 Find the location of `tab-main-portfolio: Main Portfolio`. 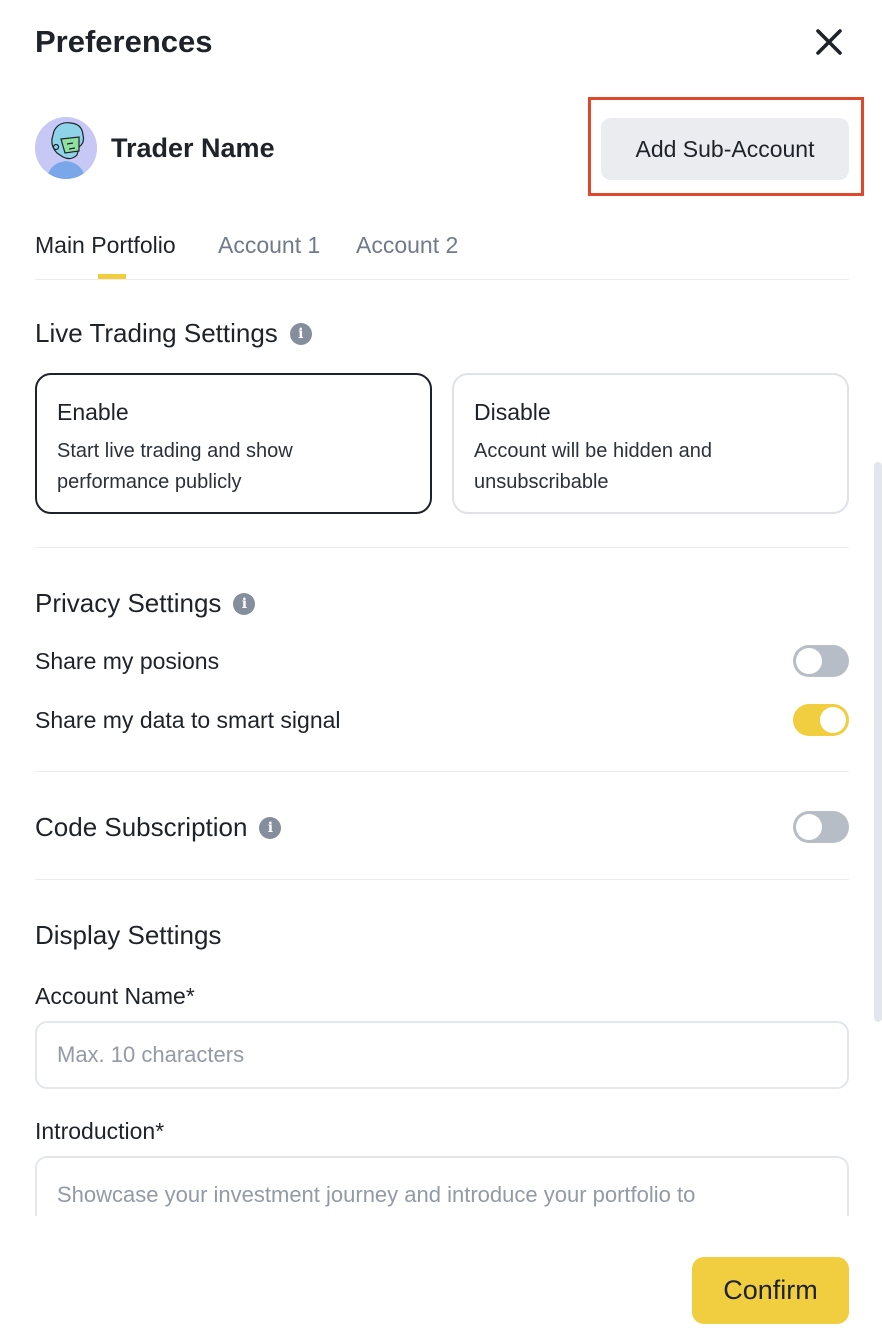

tab-main-portfolio: Main Portfolio is located at coordinates (105, 245).